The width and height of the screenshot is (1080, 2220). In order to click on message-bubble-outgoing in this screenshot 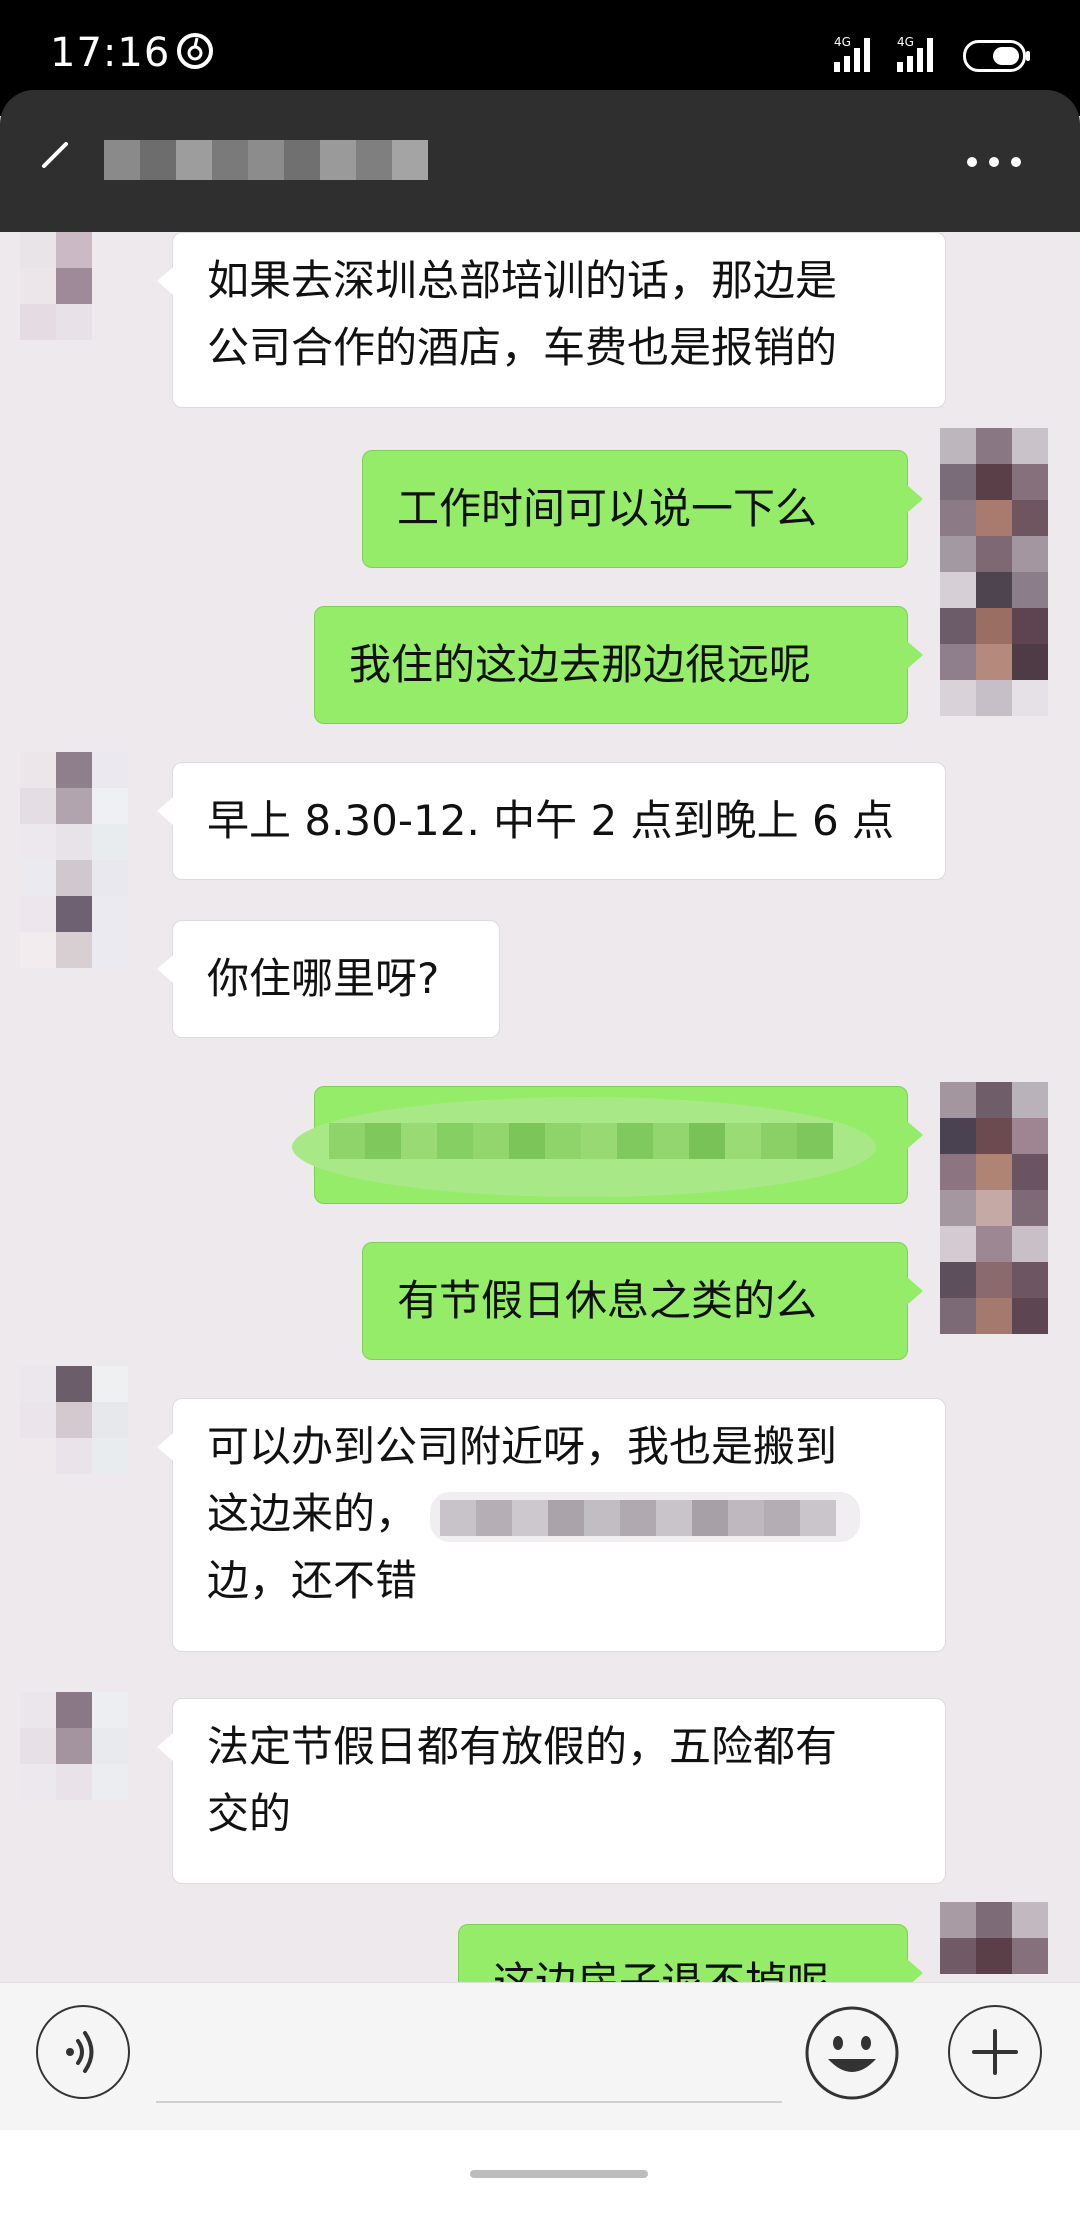, I will do `click(607, 1145)`.